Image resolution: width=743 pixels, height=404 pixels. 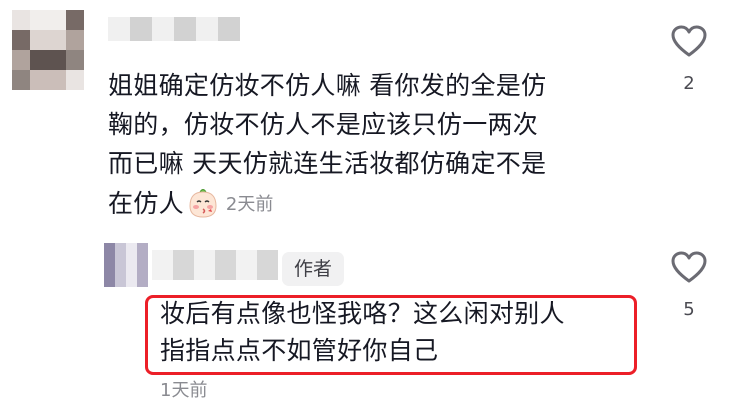 I want to click on username, so click(x=174, y=29).